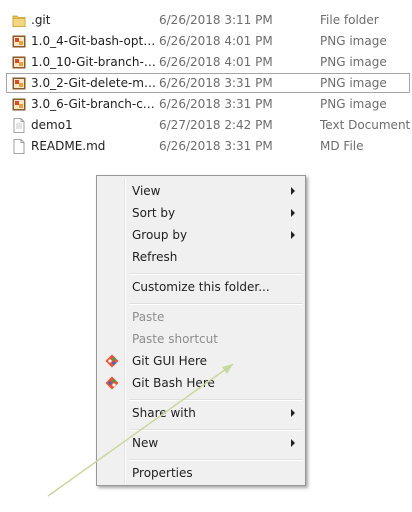 The height and width of the screenshot is (512, 412). I want to click on file-date: 6/27/2018 2:42 PM, so click(216, 125).